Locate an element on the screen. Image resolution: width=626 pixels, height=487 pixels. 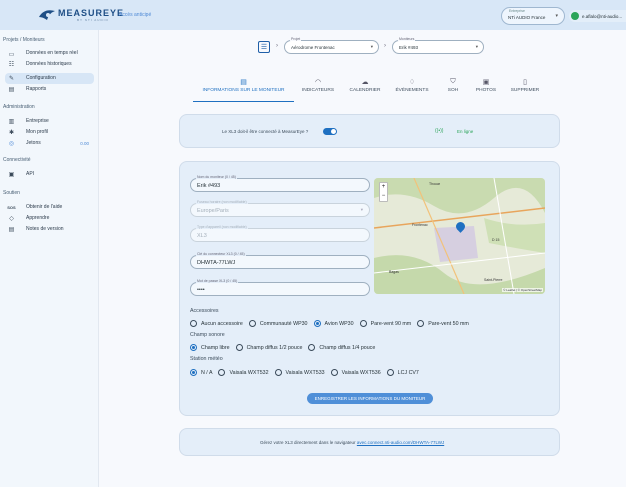
tab-soh: ⛉ SOH is located at coordinates (453, 85).